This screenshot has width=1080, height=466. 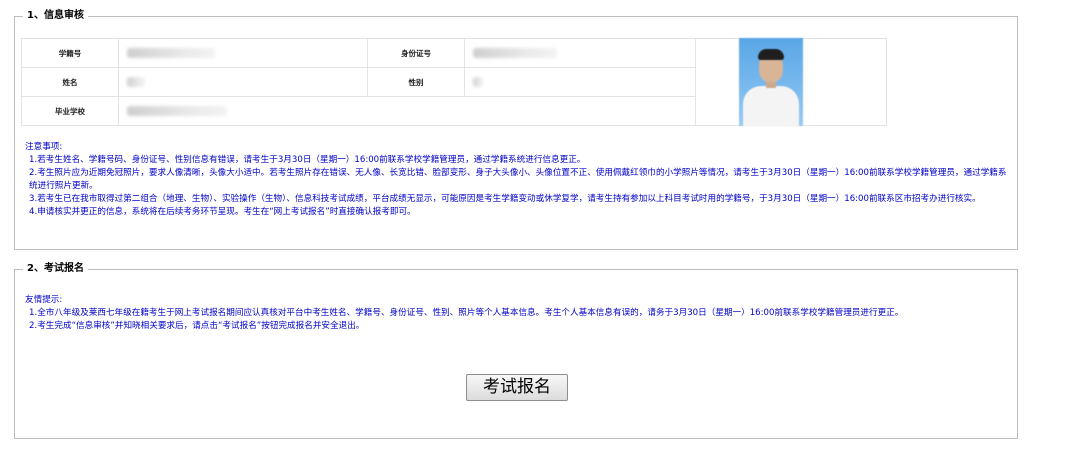 I want to click on exam-registration-legend: 2、考试报名, so click(x=55, y=269).